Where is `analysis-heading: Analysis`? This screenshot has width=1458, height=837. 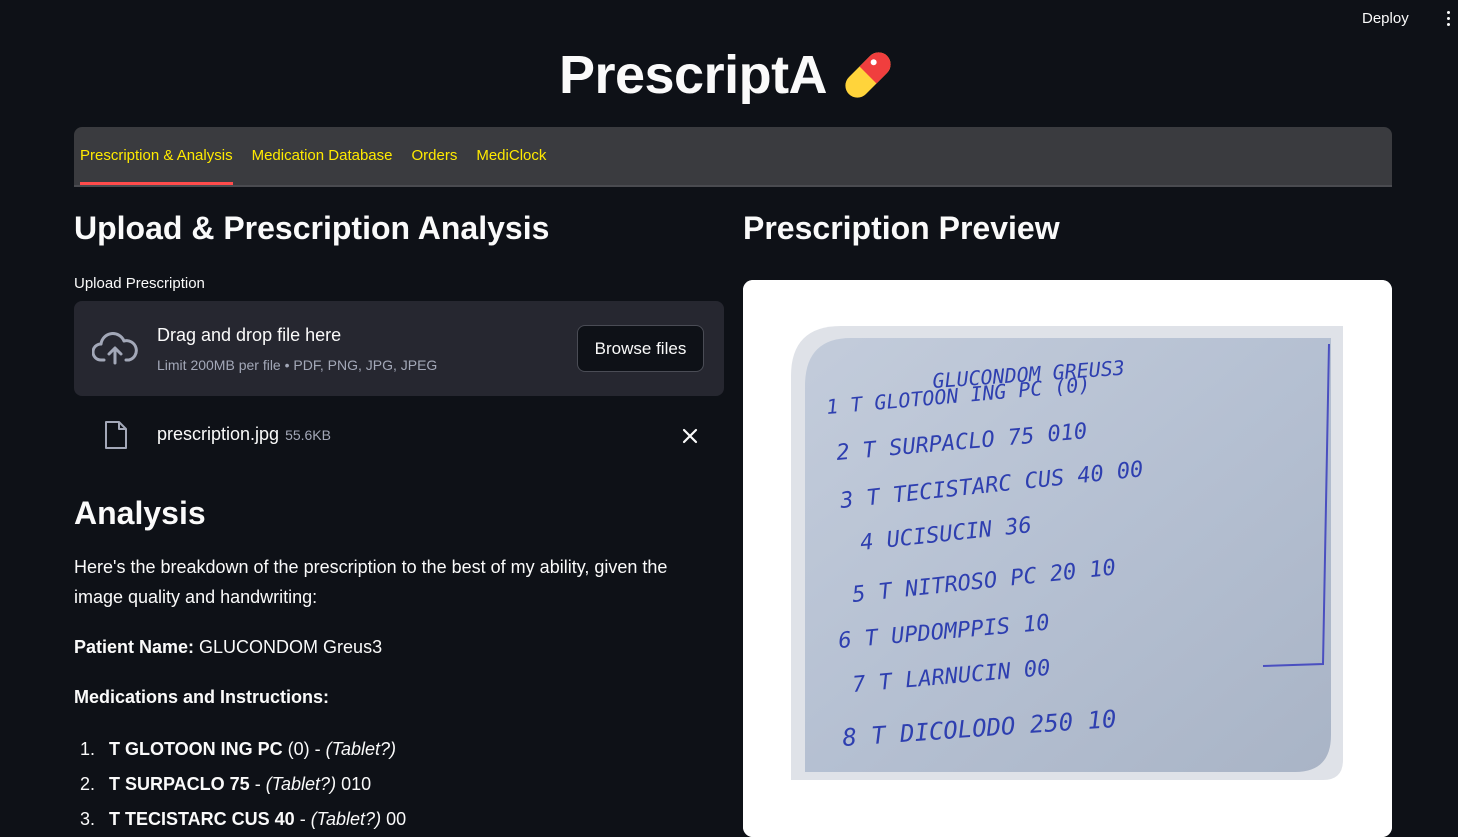
analysis-heading: Analysis is located at coordinates (140, 513).